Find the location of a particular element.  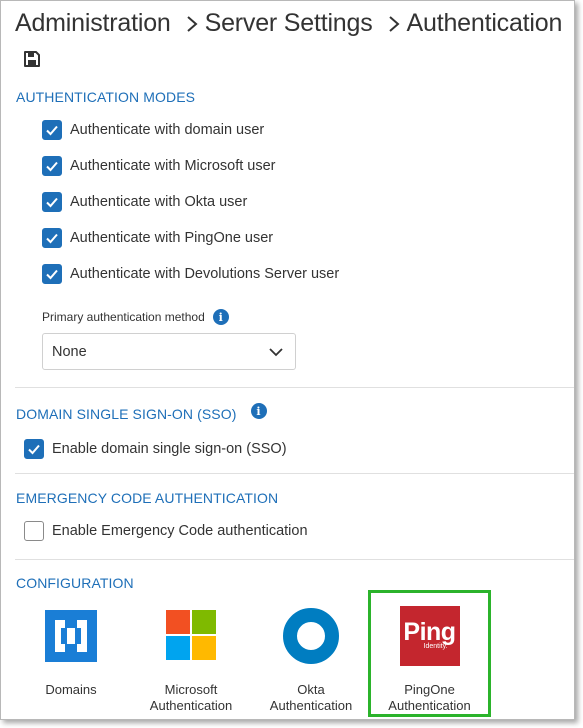

tile-label-line1: Okta is located at coordinates (311, 689).